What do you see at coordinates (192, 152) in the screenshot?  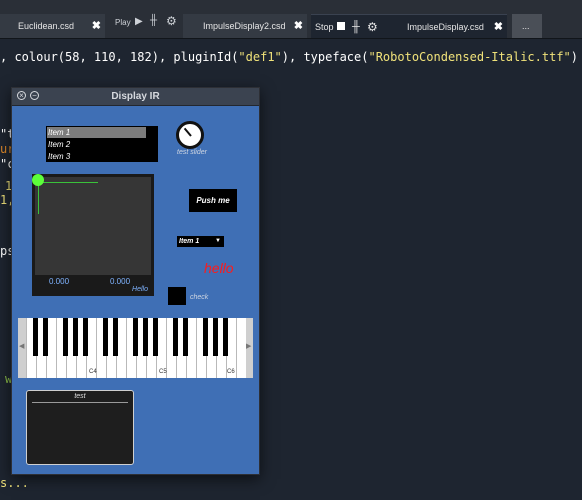 I see `knob-label: test slider` at bounding box center [192, 152].